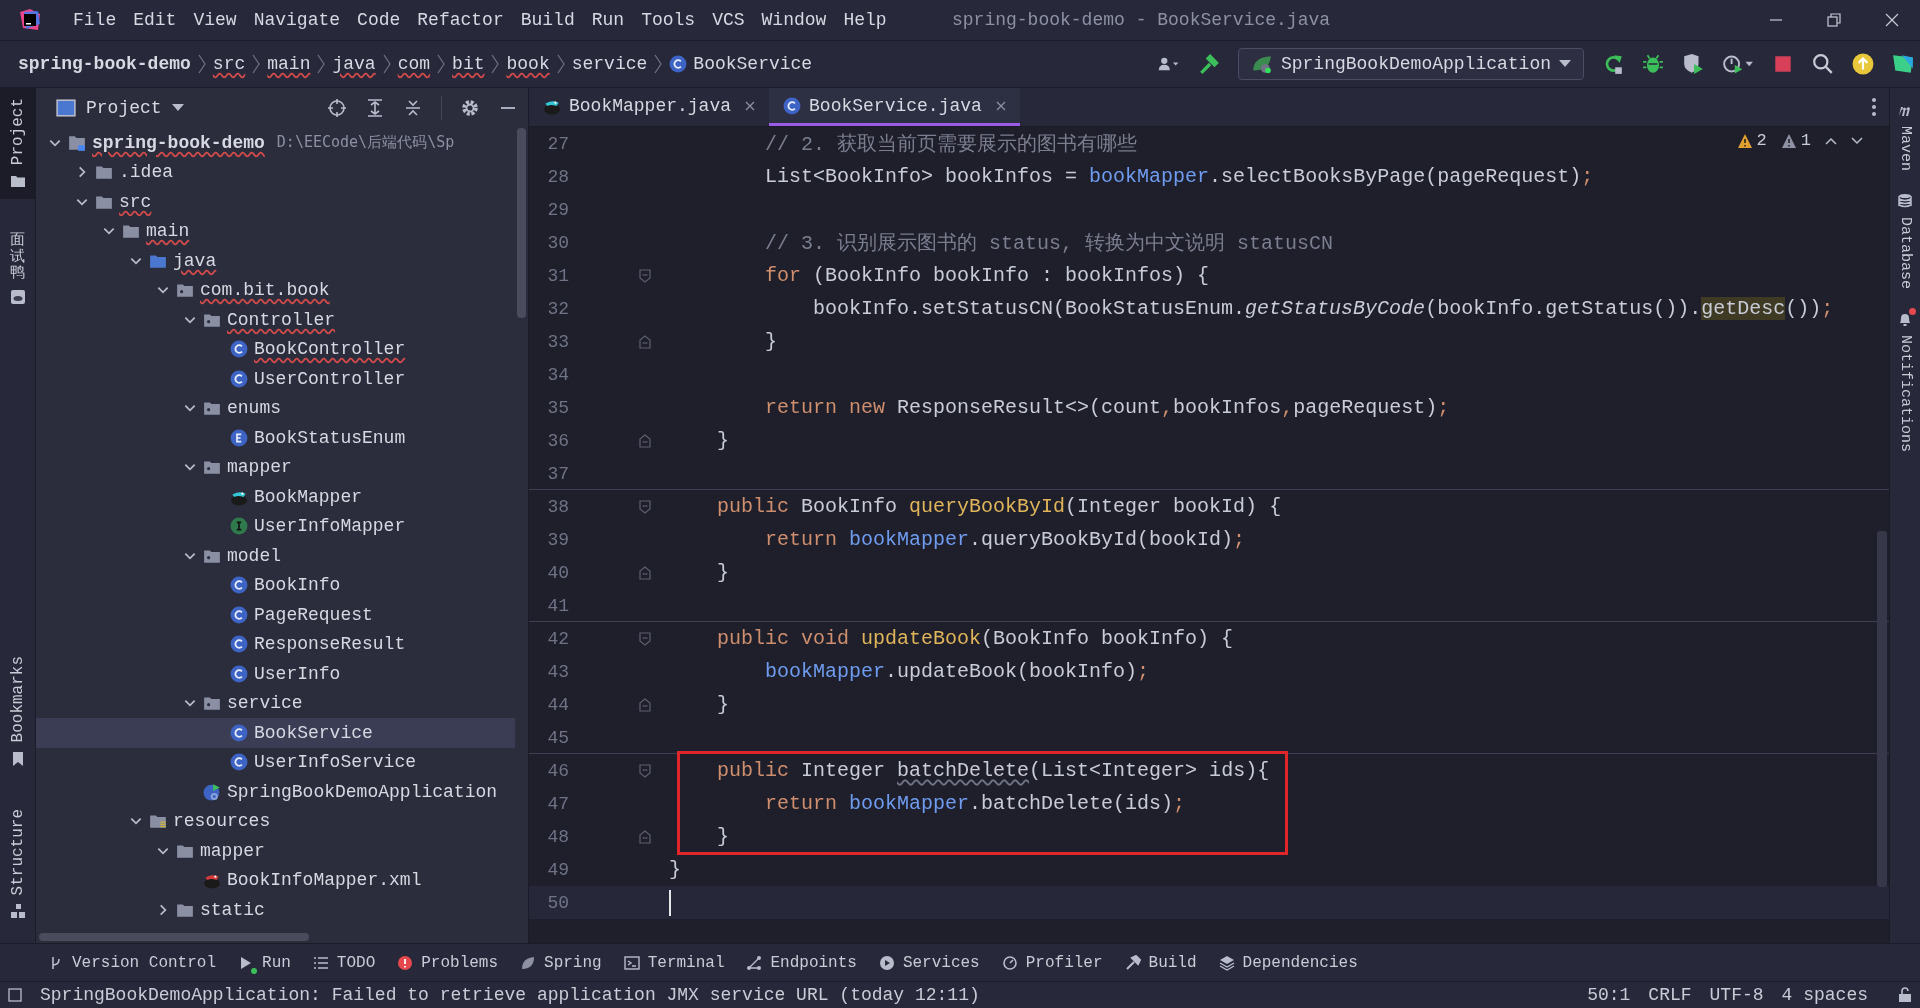 This screenshot has width=1920, height=1008. What do you see at coordinates (470, 108) in the screenshot?
I see `settings-icon` at bounding box center [470, 108].